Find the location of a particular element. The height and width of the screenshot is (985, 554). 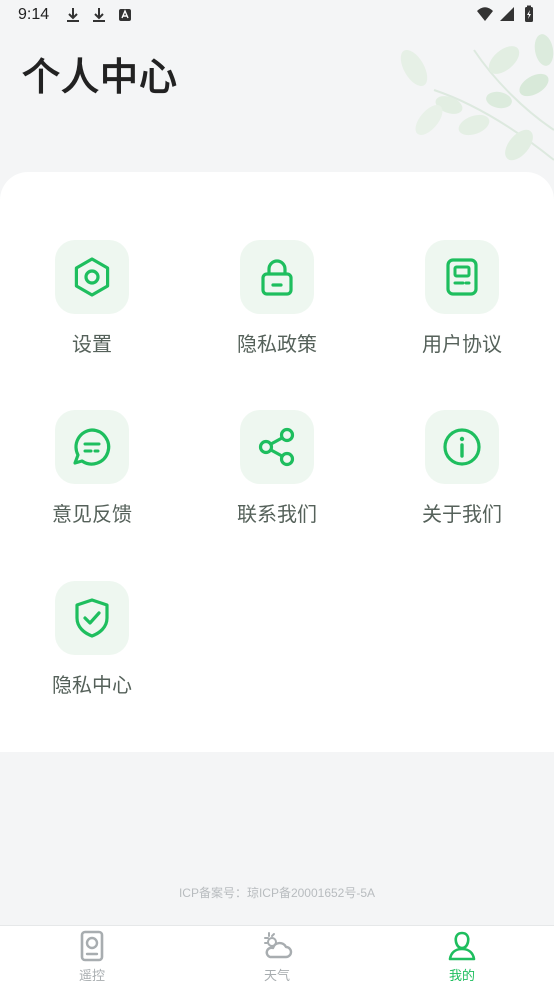

tab-label: 我的 is located at coordinates (461, 976).